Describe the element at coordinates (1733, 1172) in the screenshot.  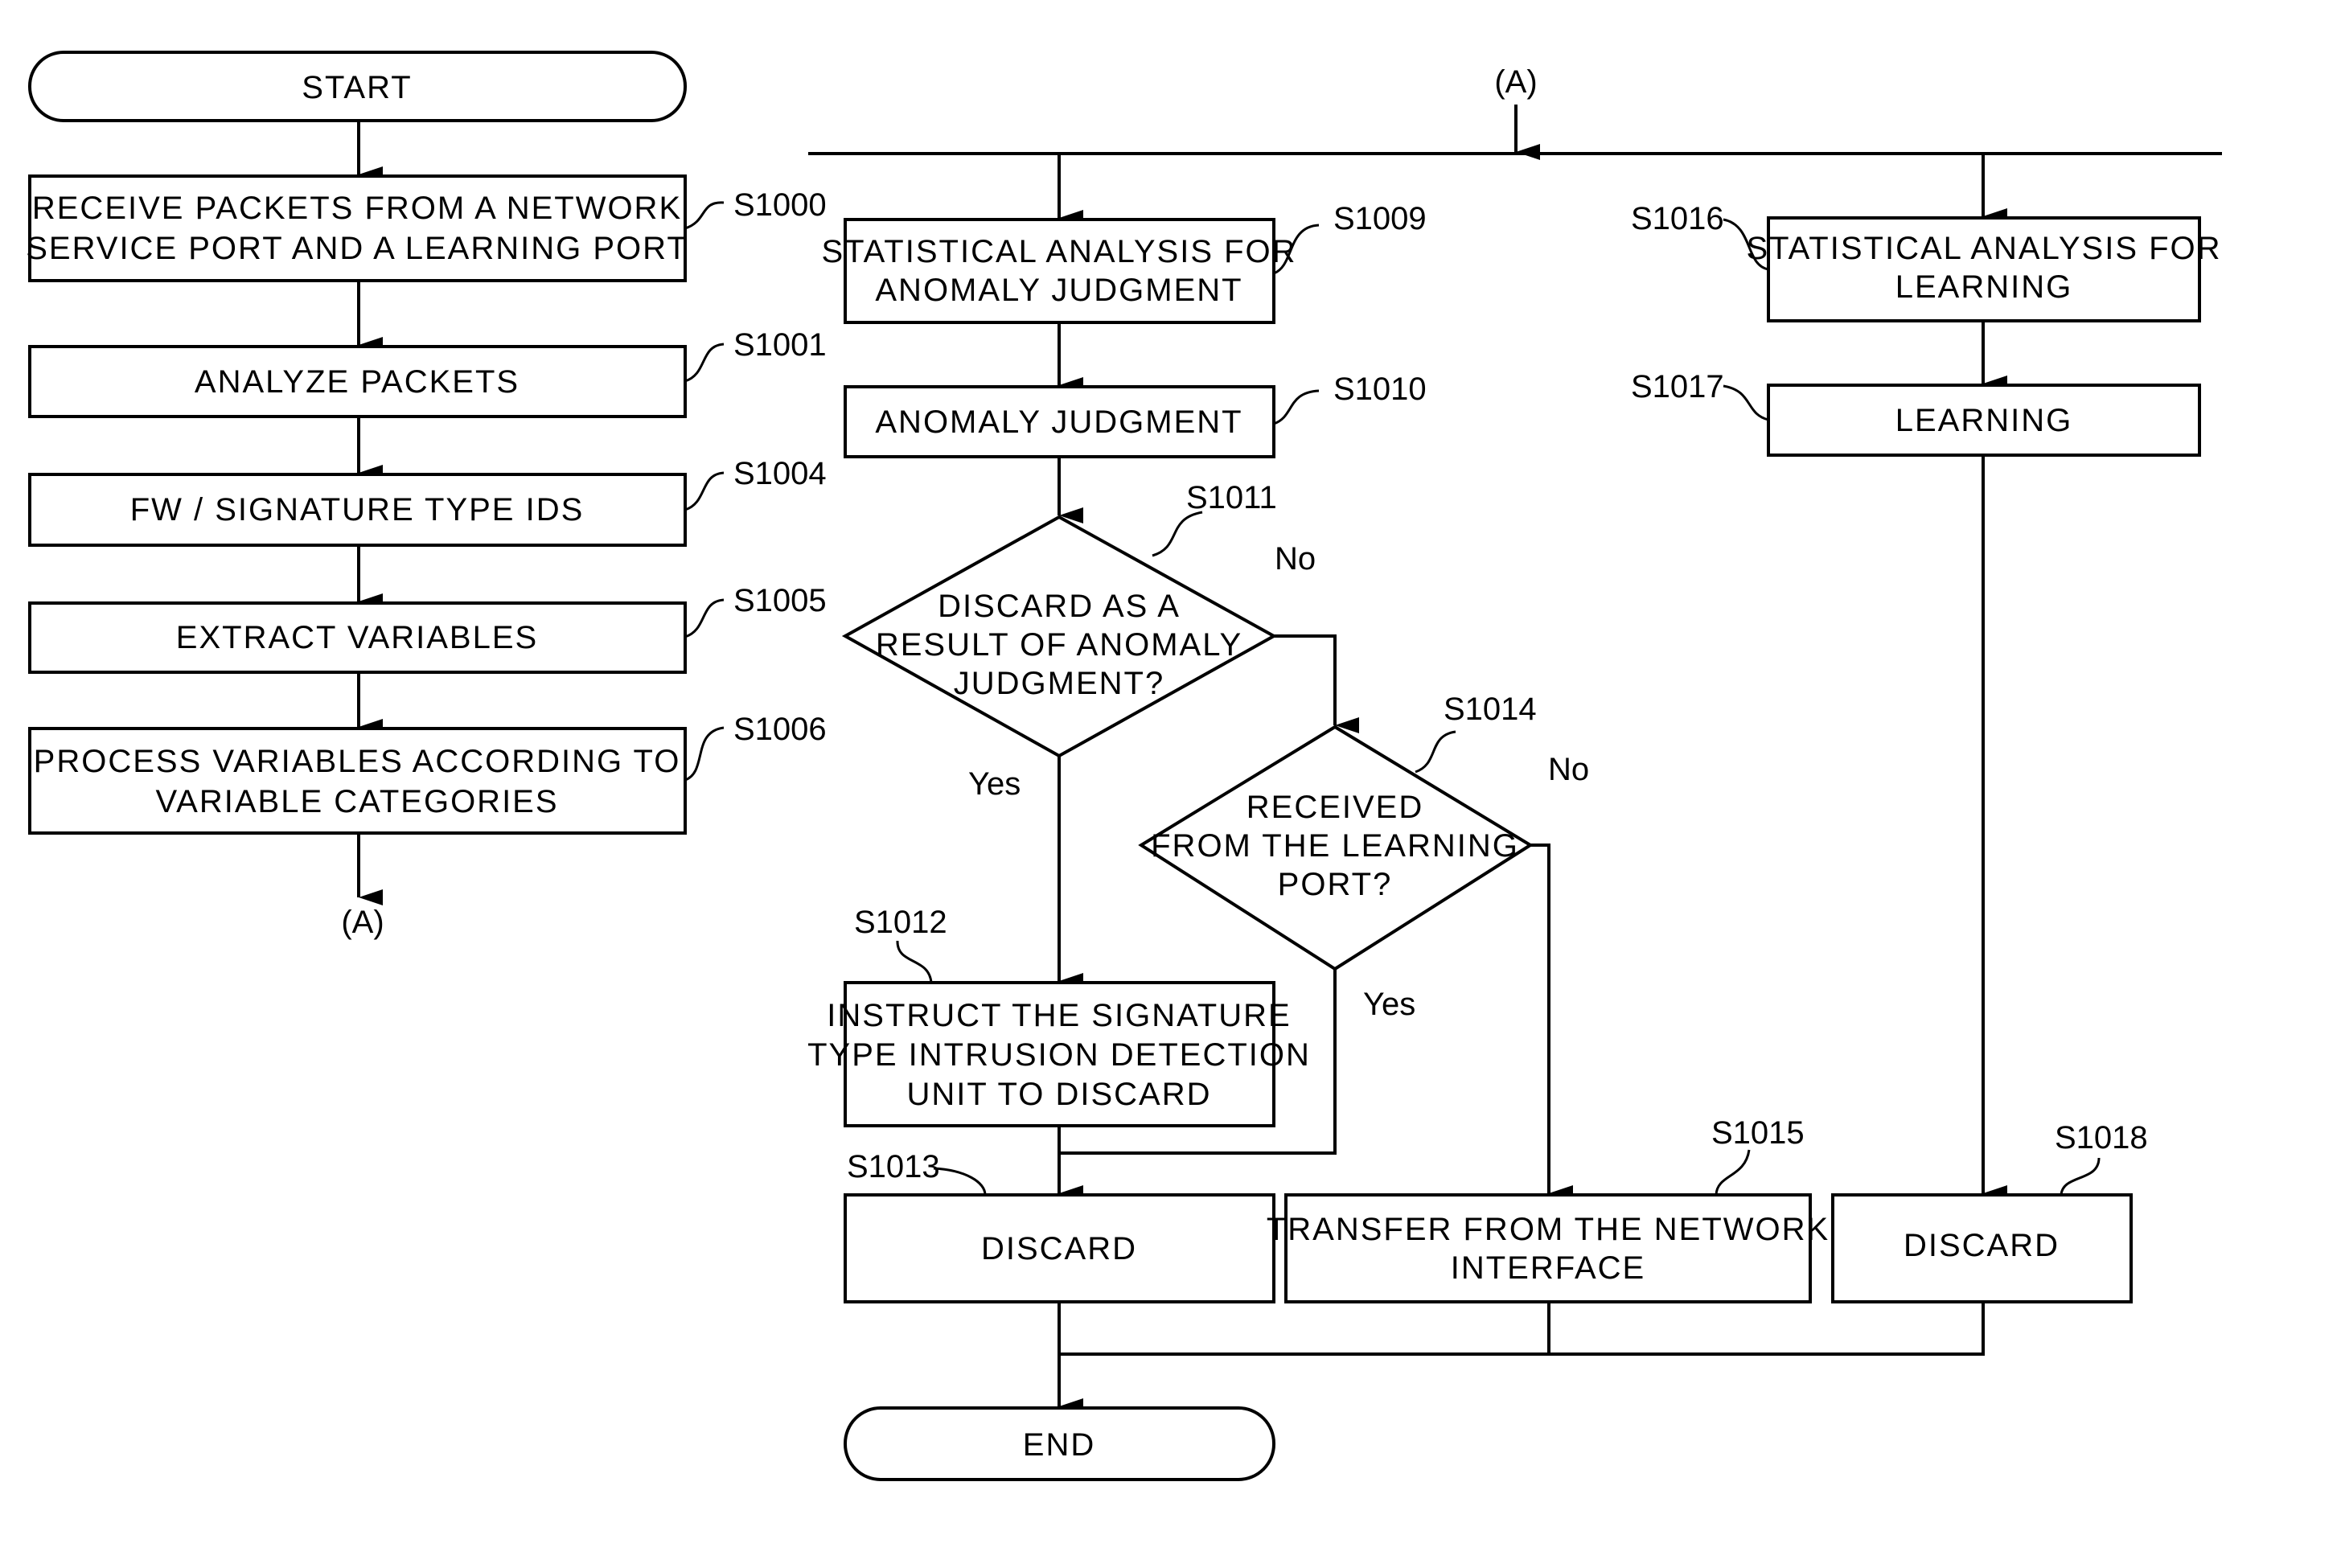
I see `s1015-leader` at that location.